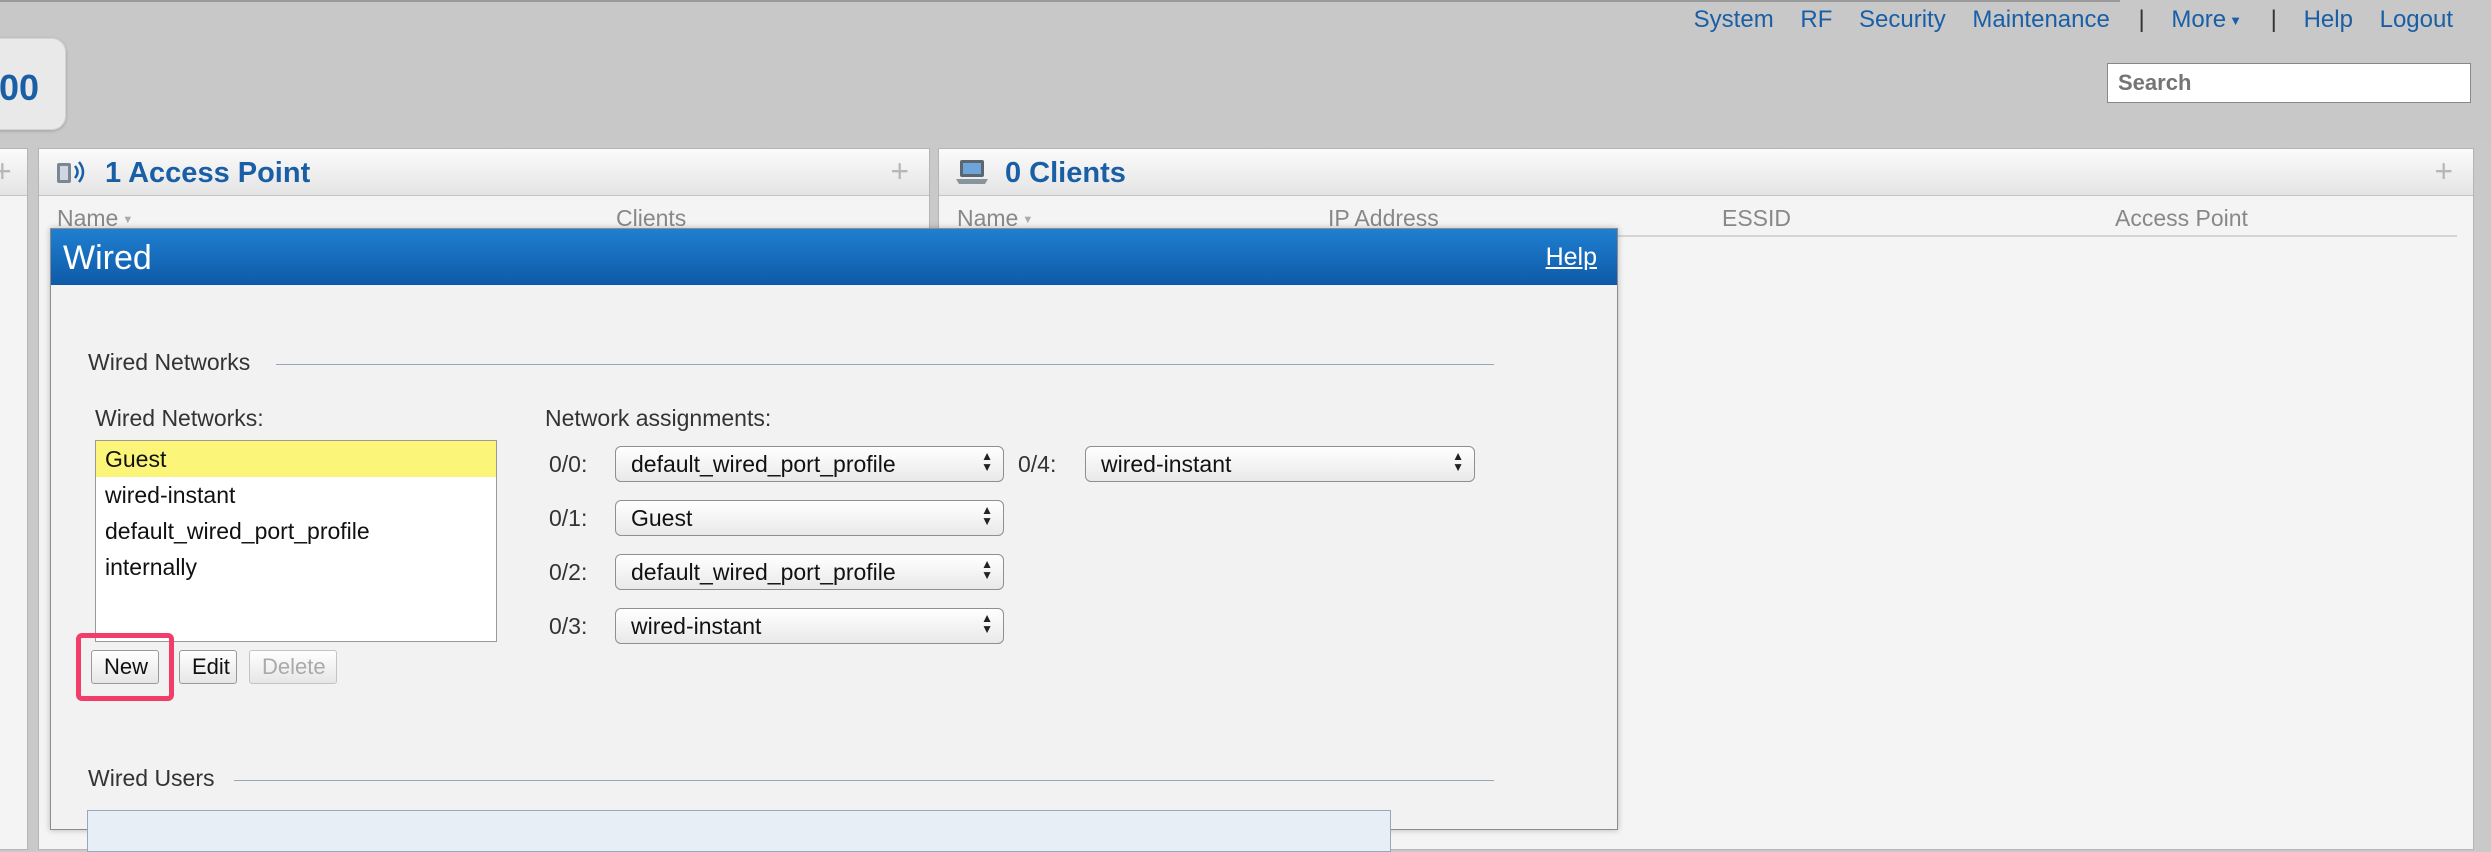  Describe the element at coordinates (899, 171) in the screenshot. I see `add-access-point-icon: +` at that location.